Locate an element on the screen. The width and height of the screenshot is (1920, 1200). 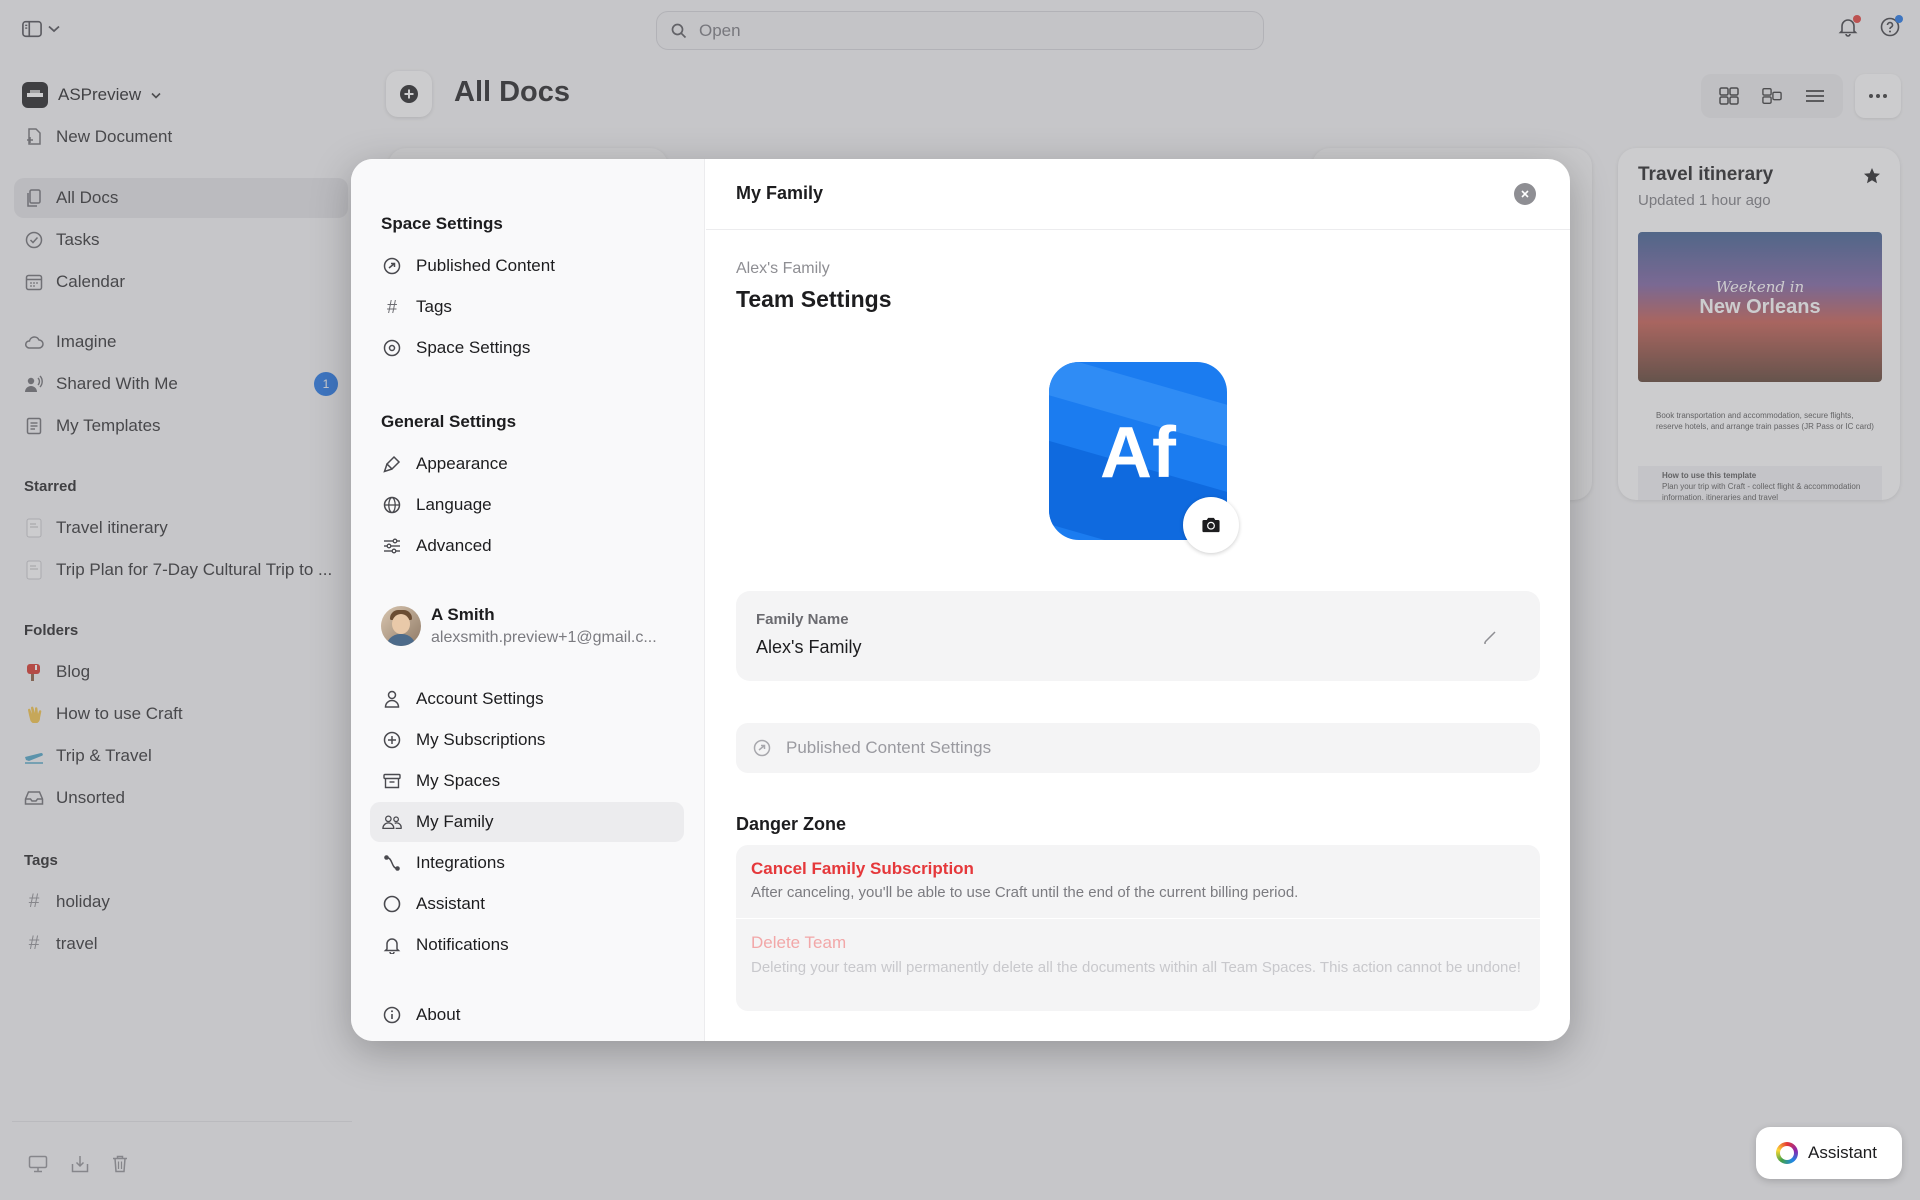
info-icon is located at coordinates (392, 1015).